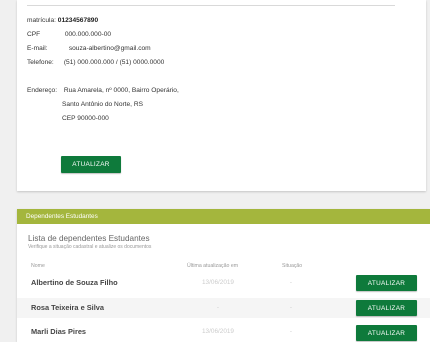 This screenshot has width=430, height=342. I want to click on telefone-value: (51) 000.000.000 / (51) 0000.0000, so click(114, 62).